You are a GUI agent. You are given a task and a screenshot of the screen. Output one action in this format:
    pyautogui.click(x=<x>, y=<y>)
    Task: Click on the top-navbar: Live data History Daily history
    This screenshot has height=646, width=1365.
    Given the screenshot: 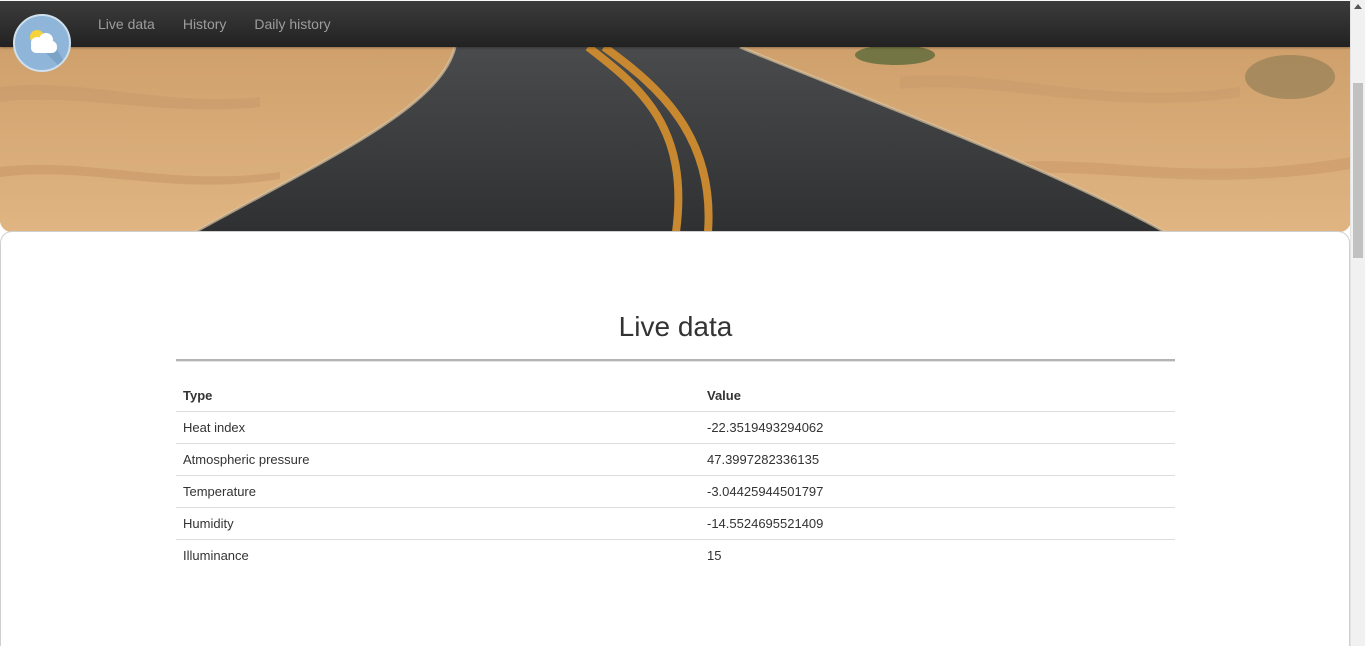 What is the action you would take?
    pyautogui.click(x=675, y=24)
    